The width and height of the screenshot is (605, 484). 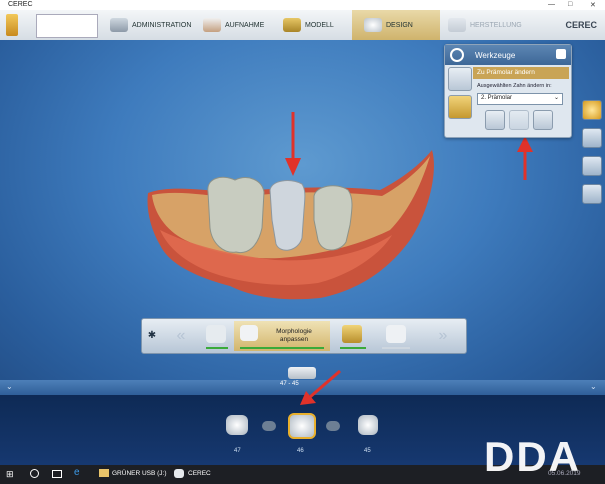 What do you see at coordinates (495, 55) in the screenshot?
I see `tools-panel-title: Werkzeuge` at bounding box center [495, 55].